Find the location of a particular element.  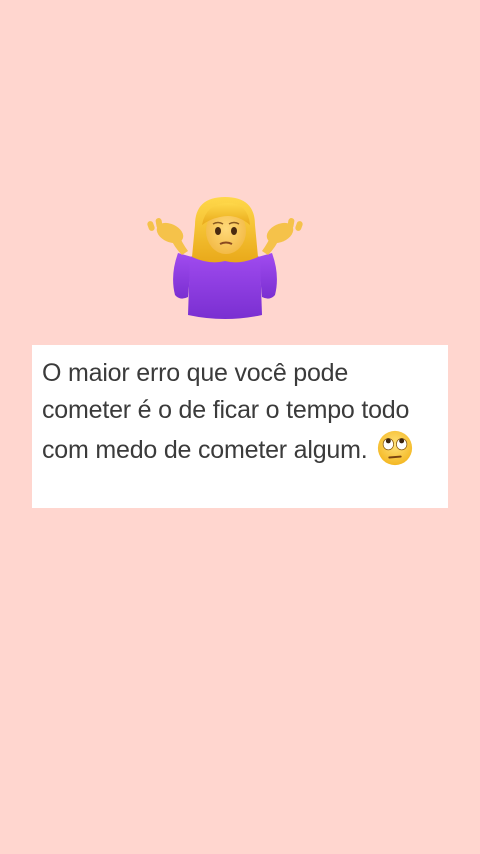

person-shrugging-icon is located at coordinates (225, 258).